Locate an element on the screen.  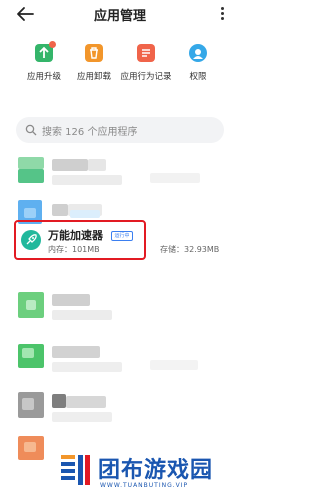
storage-usage: 存储：32.93MB is located at coordinates (190, 249).